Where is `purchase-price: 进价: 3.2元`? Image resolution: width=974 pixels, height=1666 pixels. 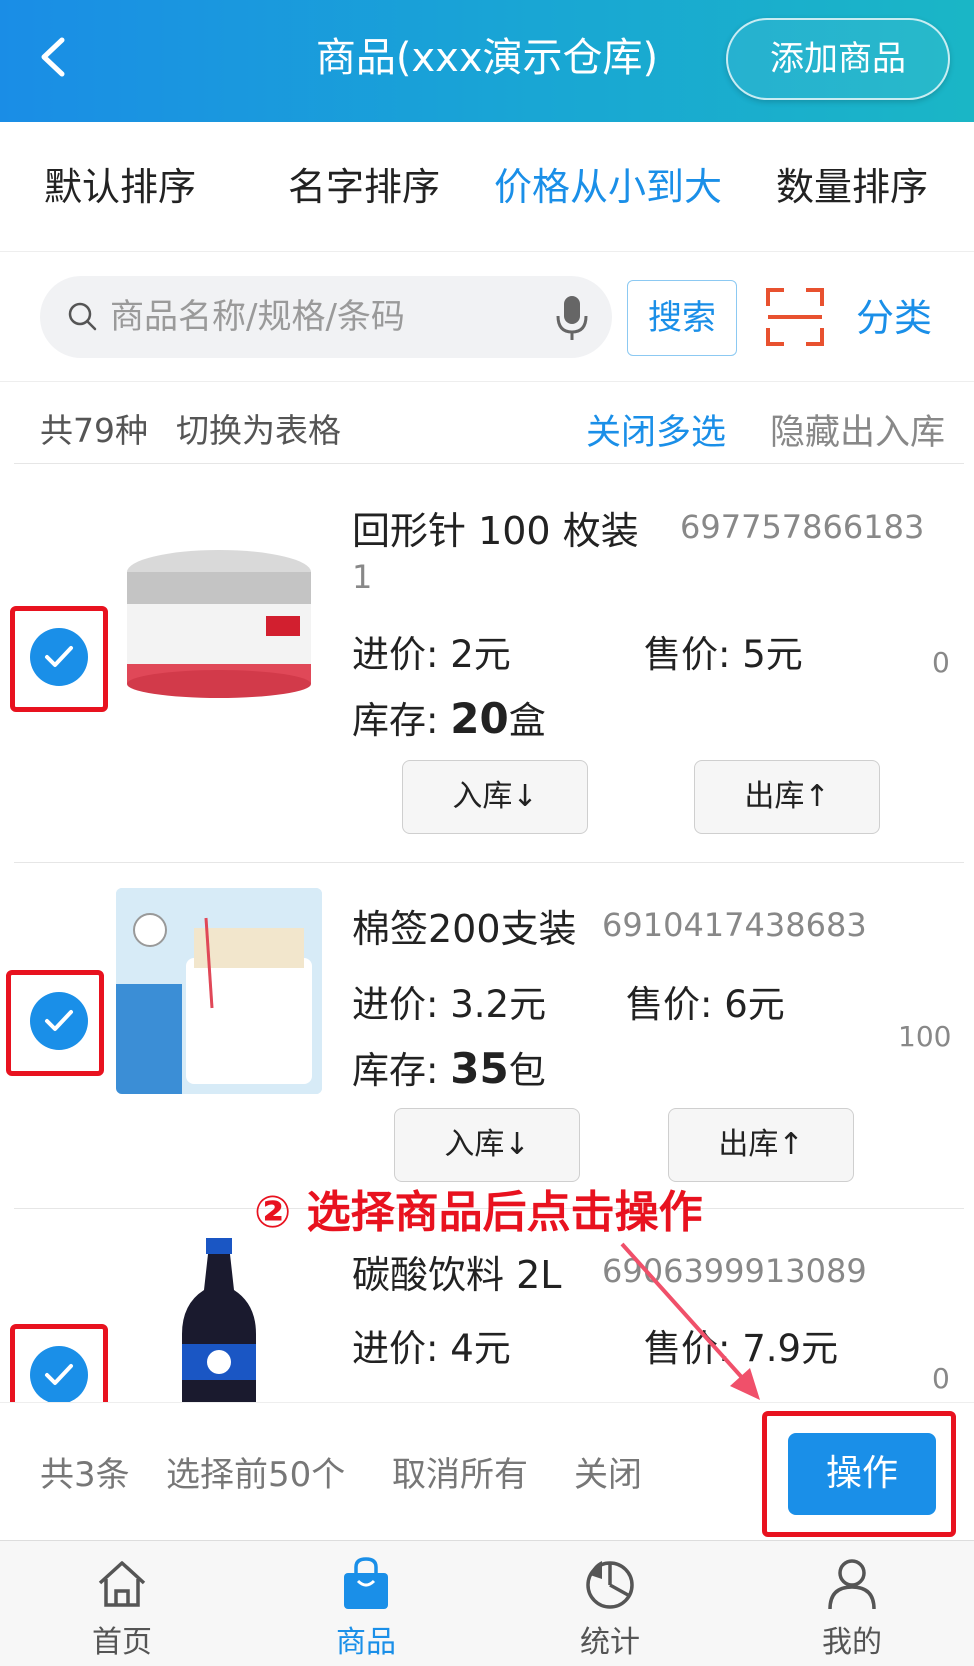 purchase-price: 进价: 3.2元 is located at coordinates (449, 1004).